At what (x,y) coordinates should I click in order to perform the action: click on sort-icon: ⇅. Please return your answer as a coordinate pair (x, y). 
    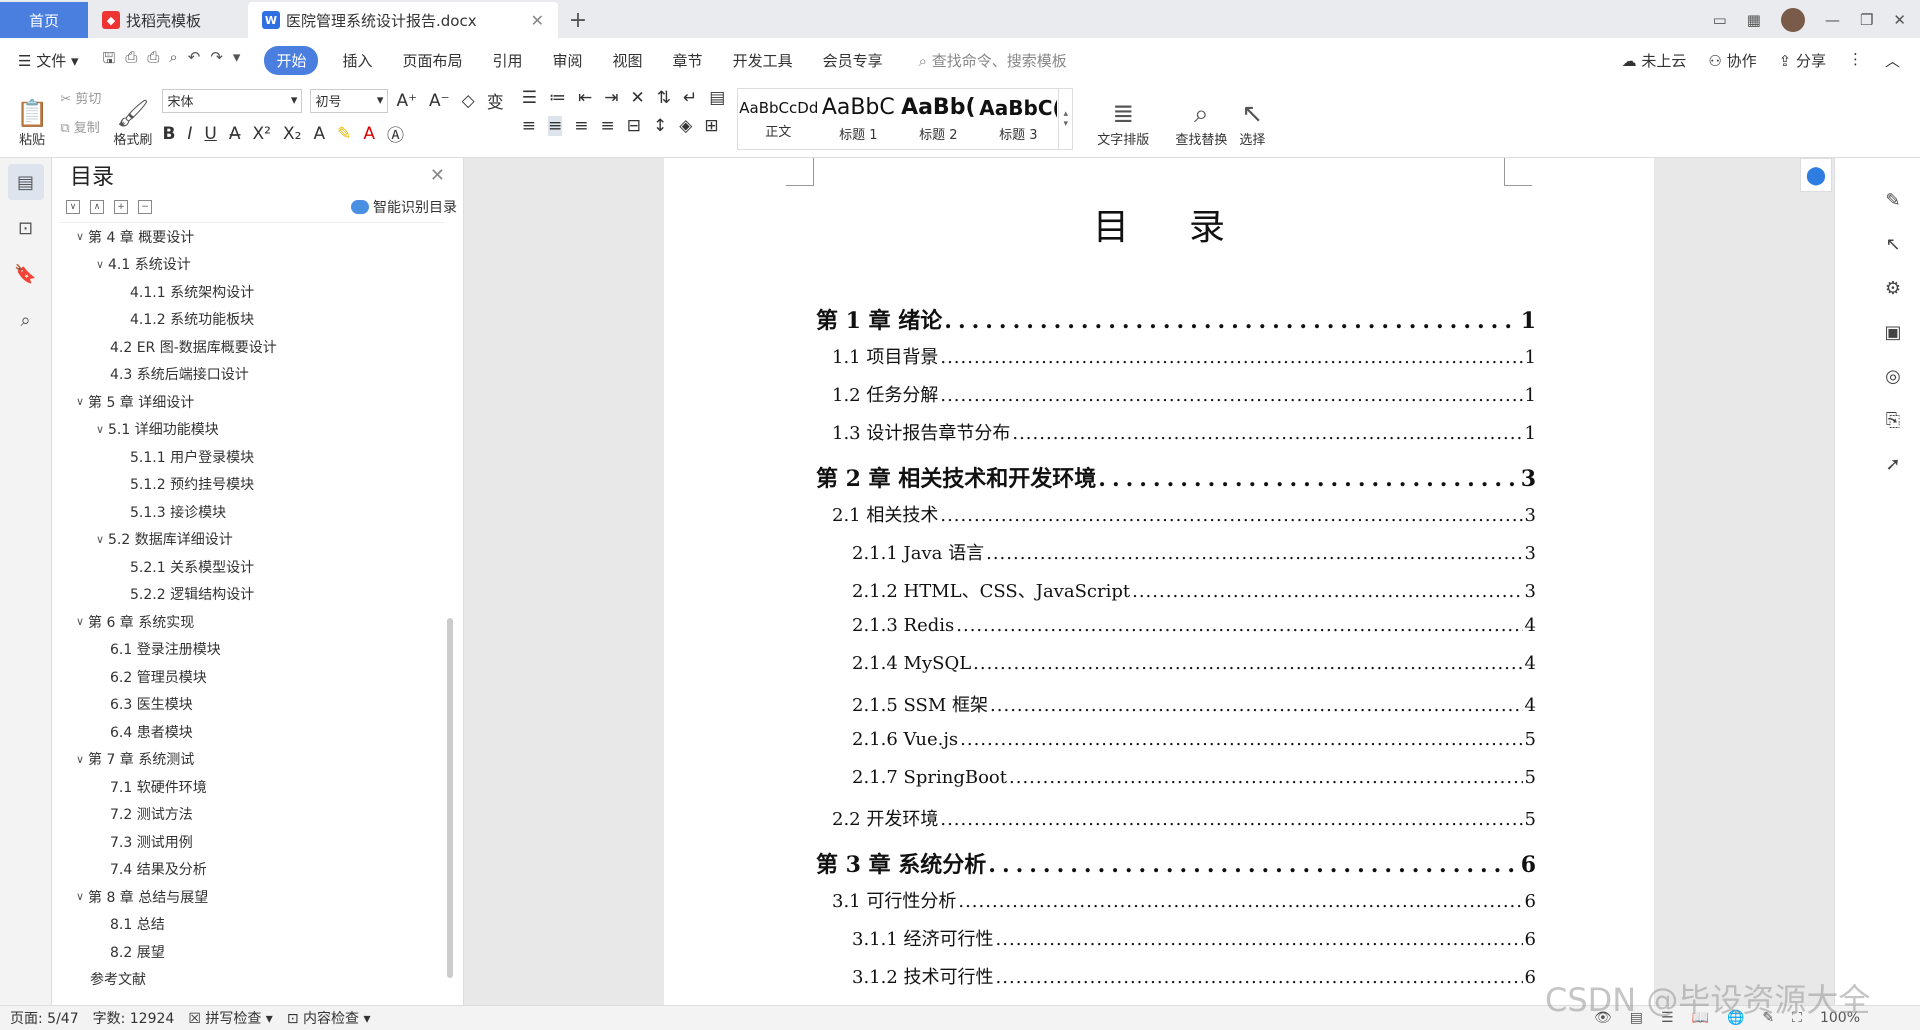
    Looking at the image, I should click on (664, 98).